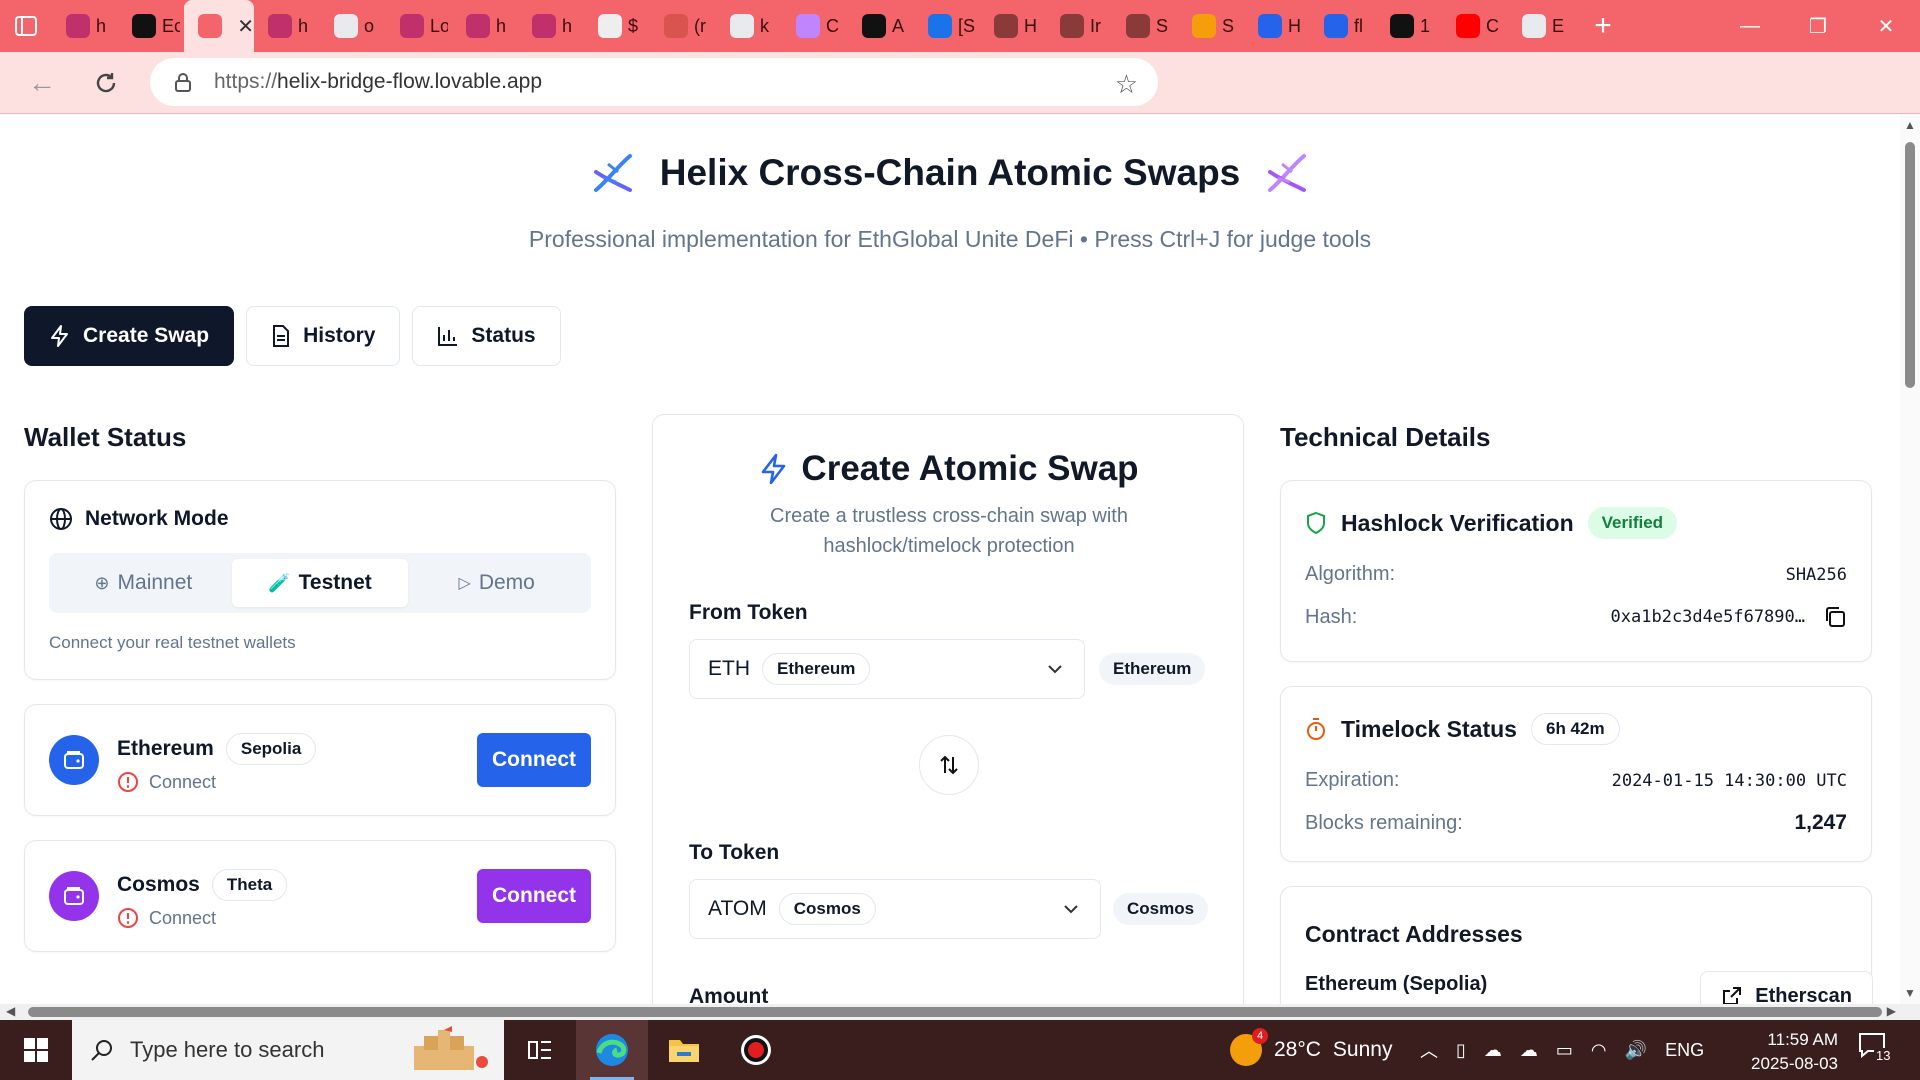 The width and height of the screenshot is (1920, 1080). I want to click on phone-link-icon: ▯, so click(1461, 1050).